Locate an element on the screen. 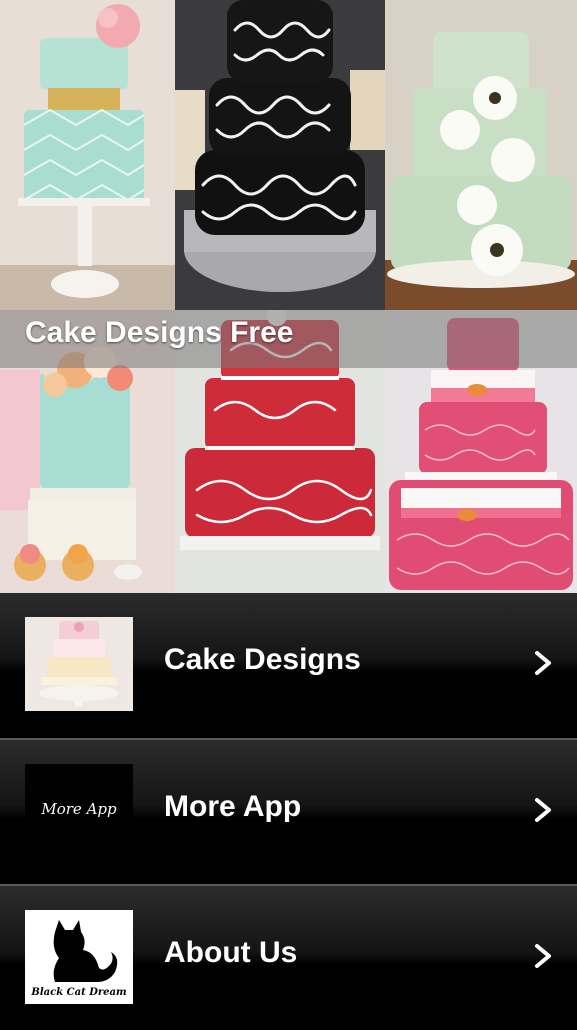  more-app-logo-text: More App is located at coordinates (79, 809).